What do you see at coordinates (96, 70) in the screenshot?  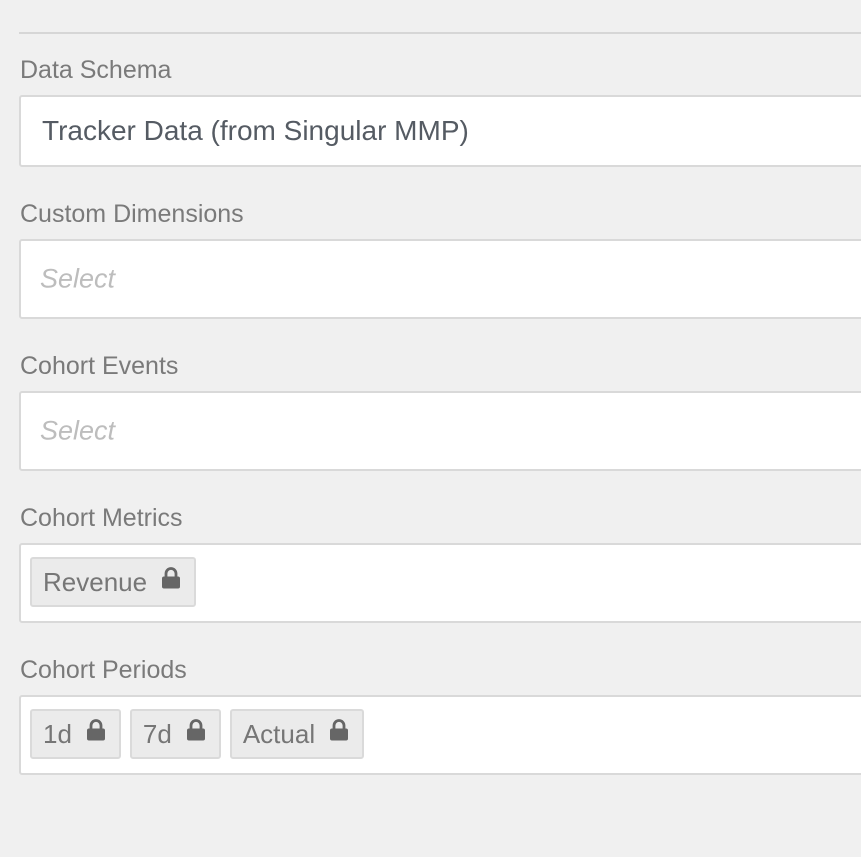 I see `data-schema-label: Data Schema` at bounding box center [96, 70].